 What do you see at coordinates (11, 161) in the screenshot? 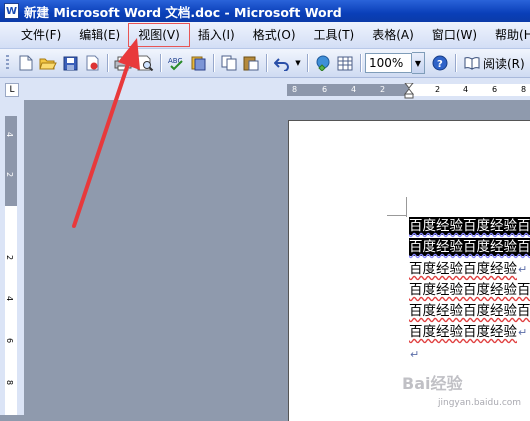
I see `ruler-top-margin` at bounding box center [11, 161].